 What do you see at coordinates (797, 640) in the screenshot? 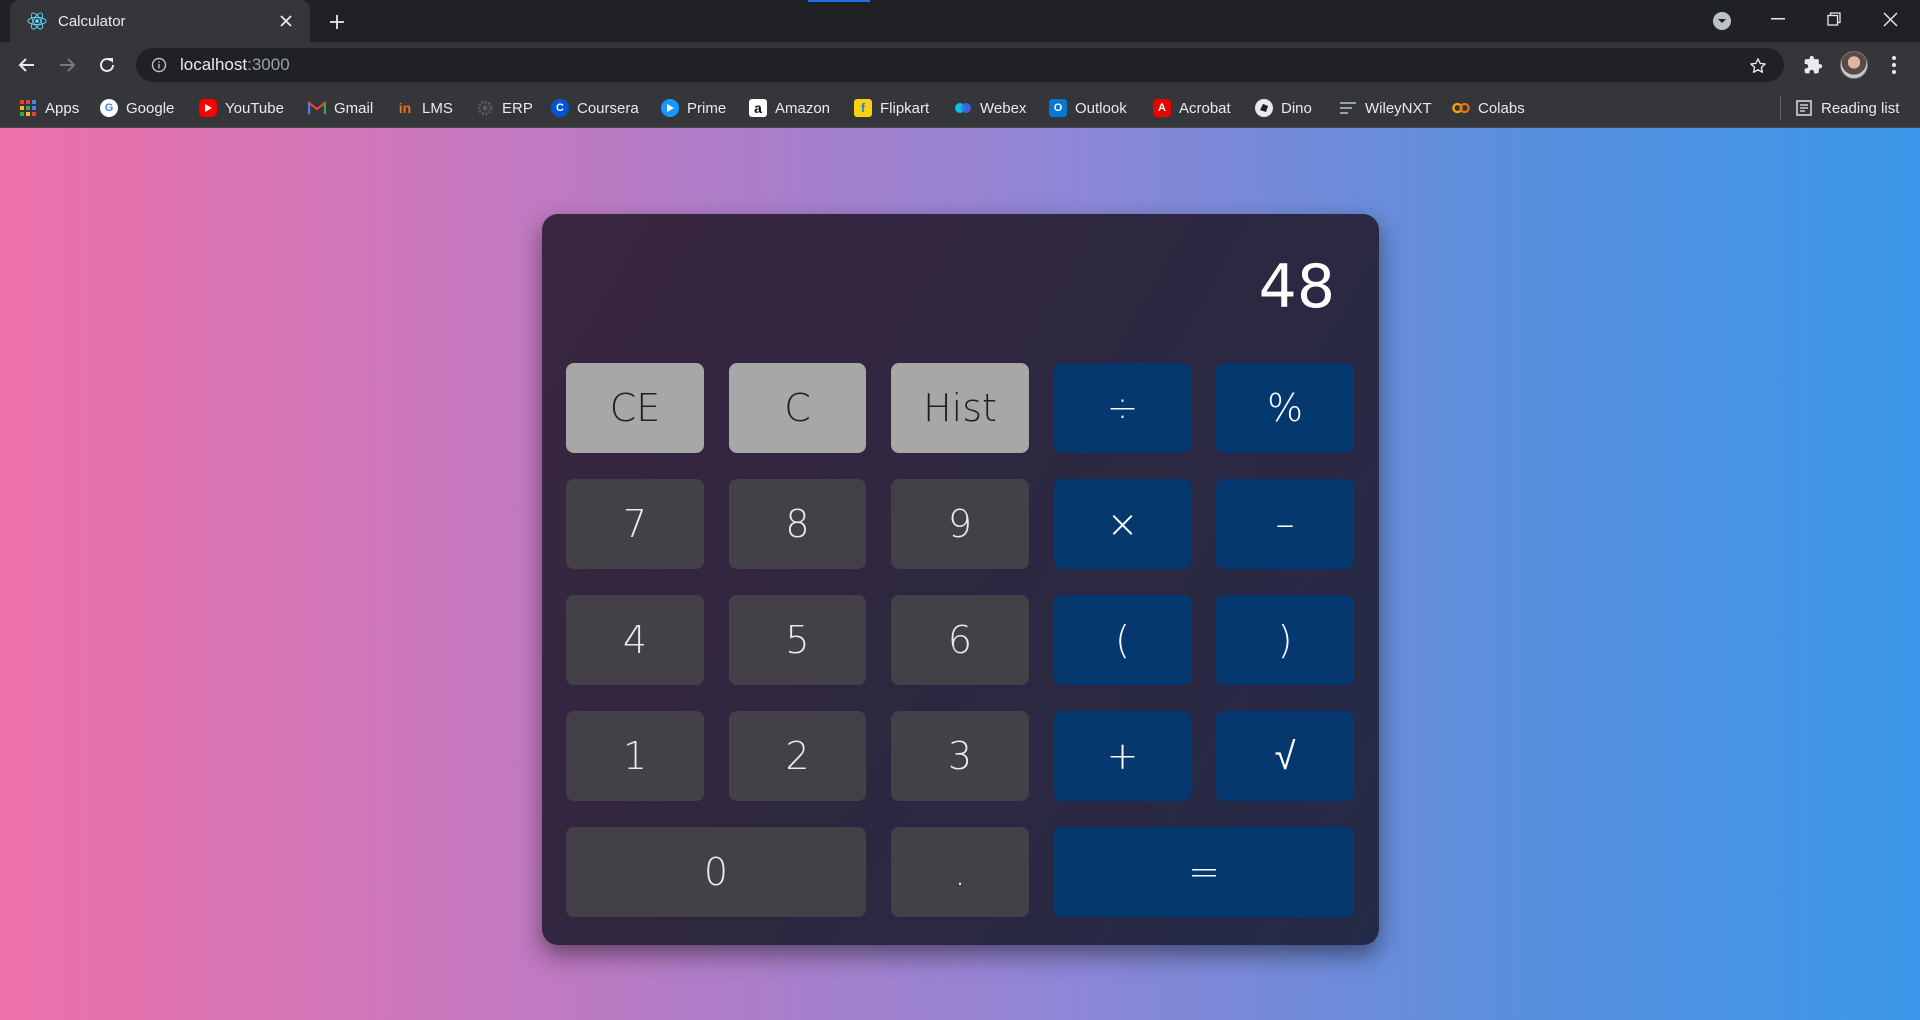
I see `key-5: 5` at bounding box center [797, 640].